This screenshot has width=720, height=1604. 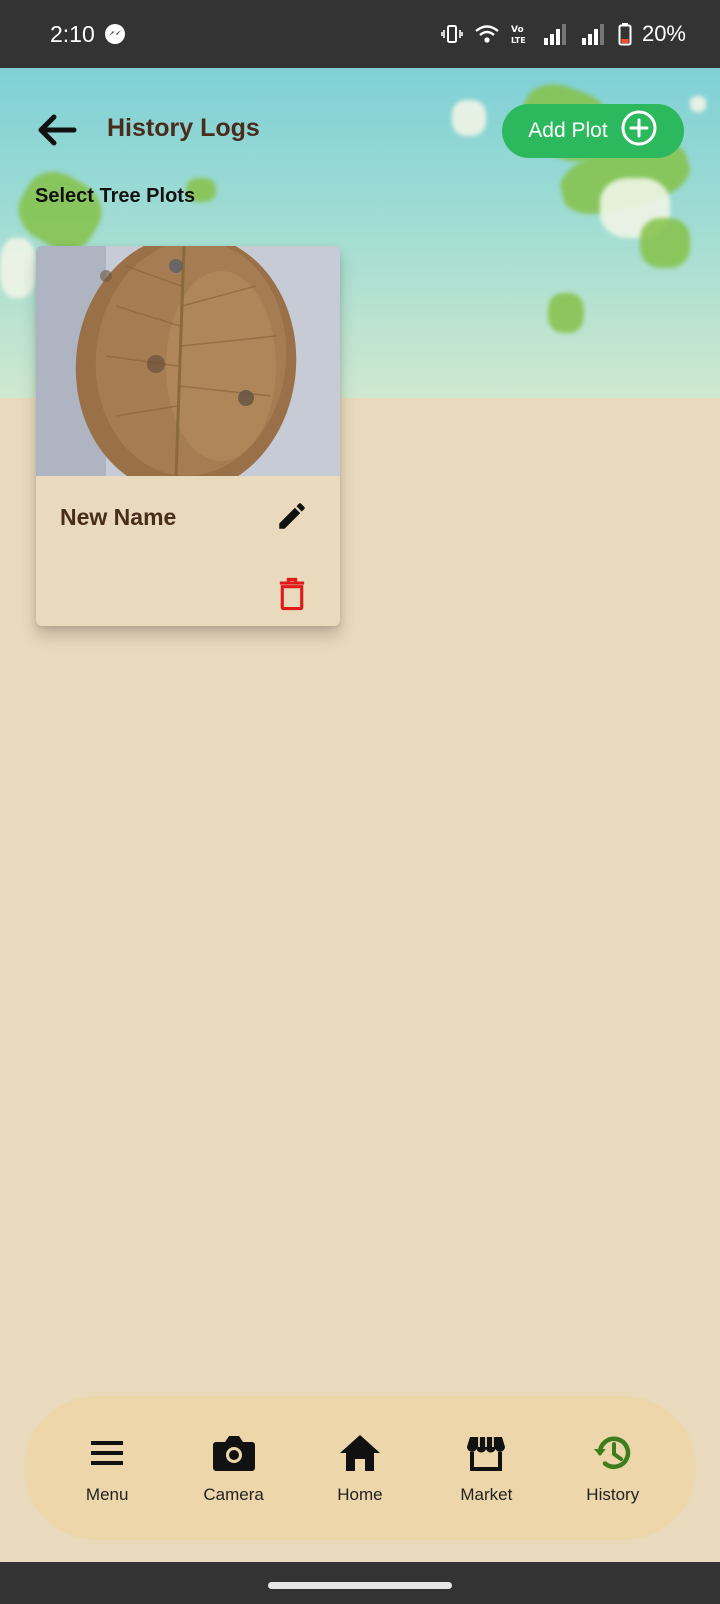 I want to click on camera-icon, so click(x=234, y=1453).